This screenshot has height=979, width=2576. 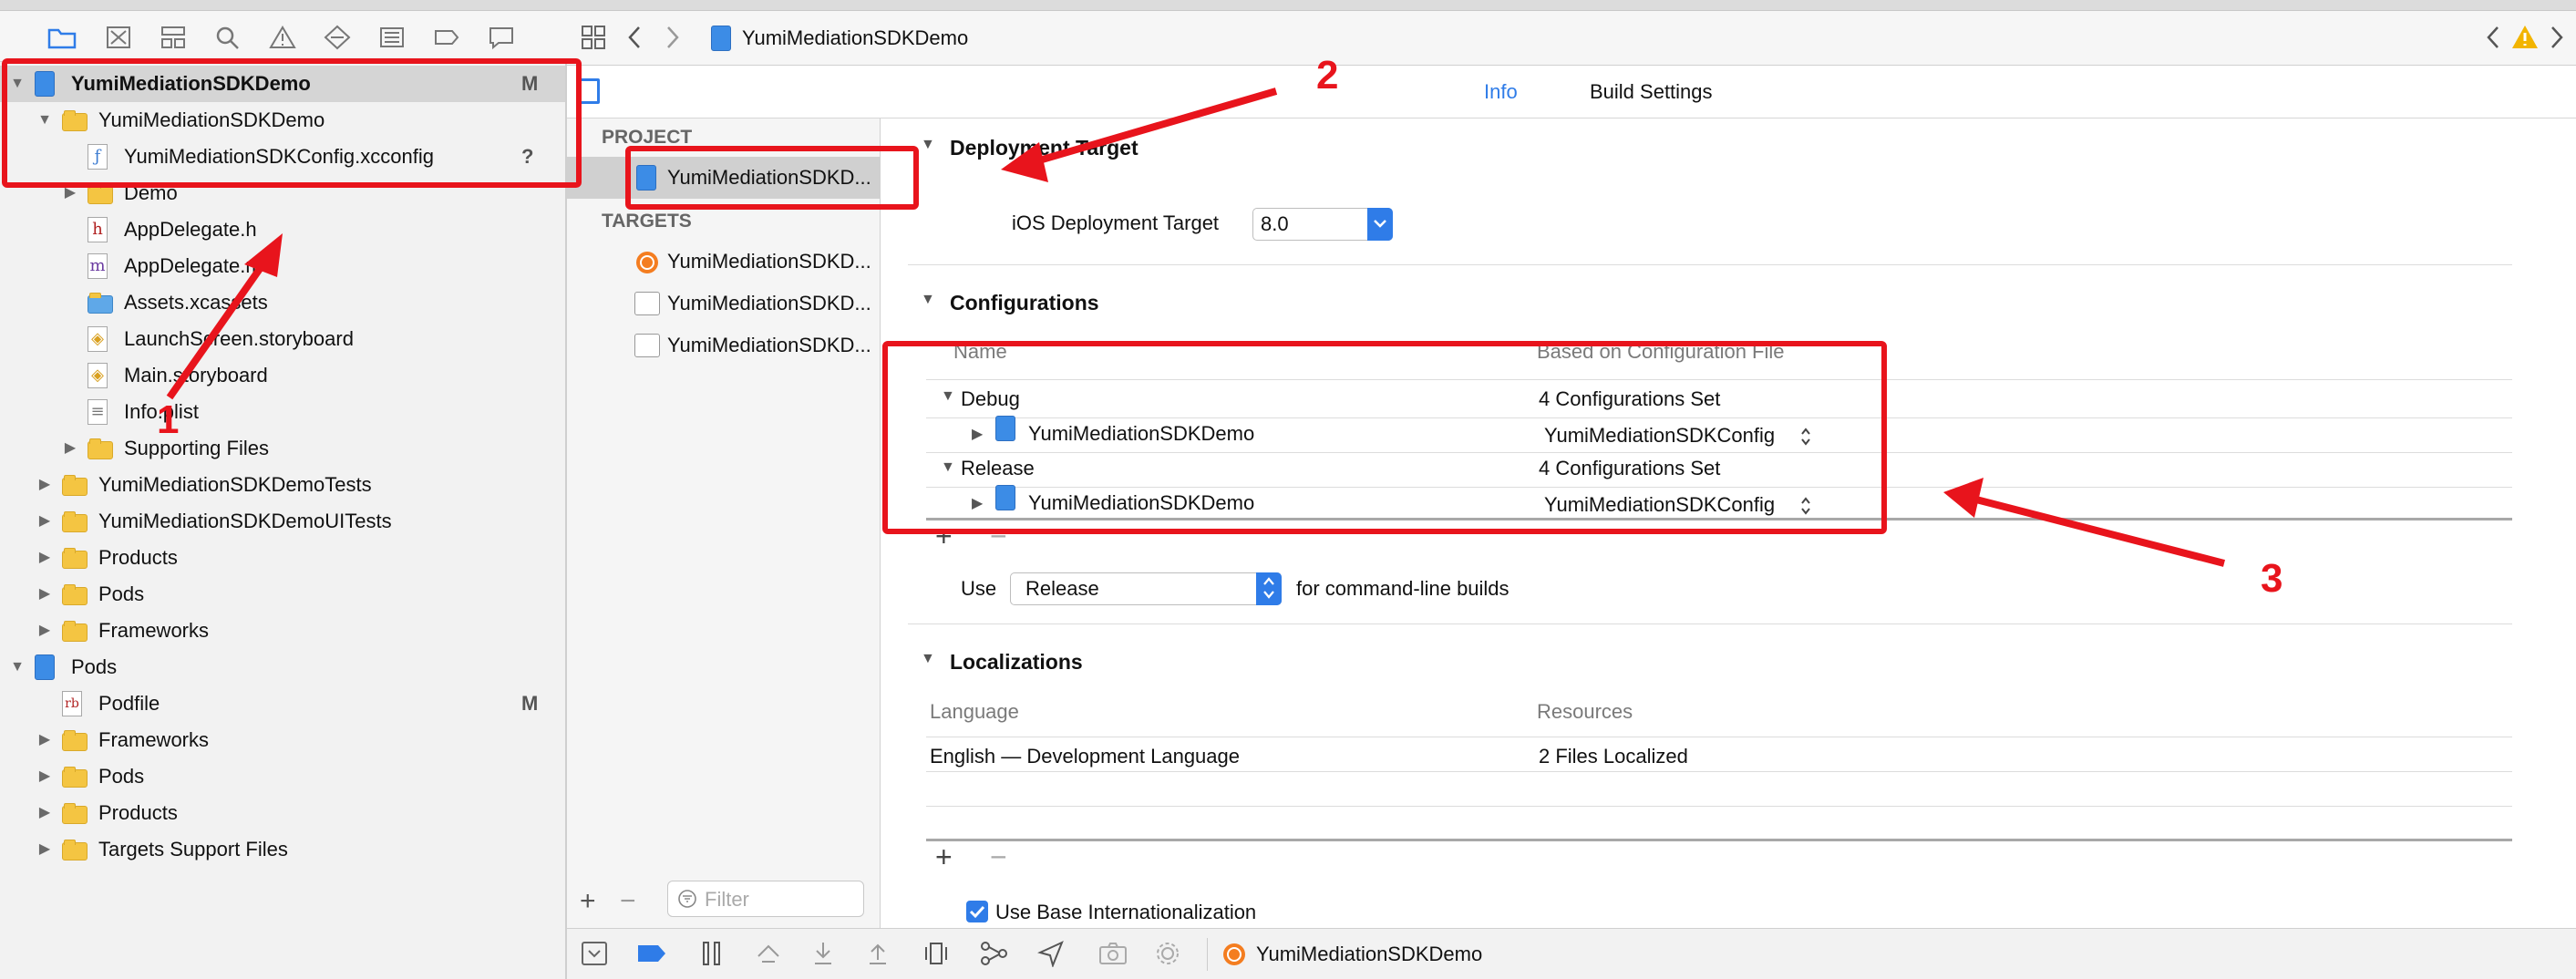 What do you see at coordinates (1327, 75) in the screenshot?
I see `annotation-number-2: 2` at bounding box center [1327, 75].